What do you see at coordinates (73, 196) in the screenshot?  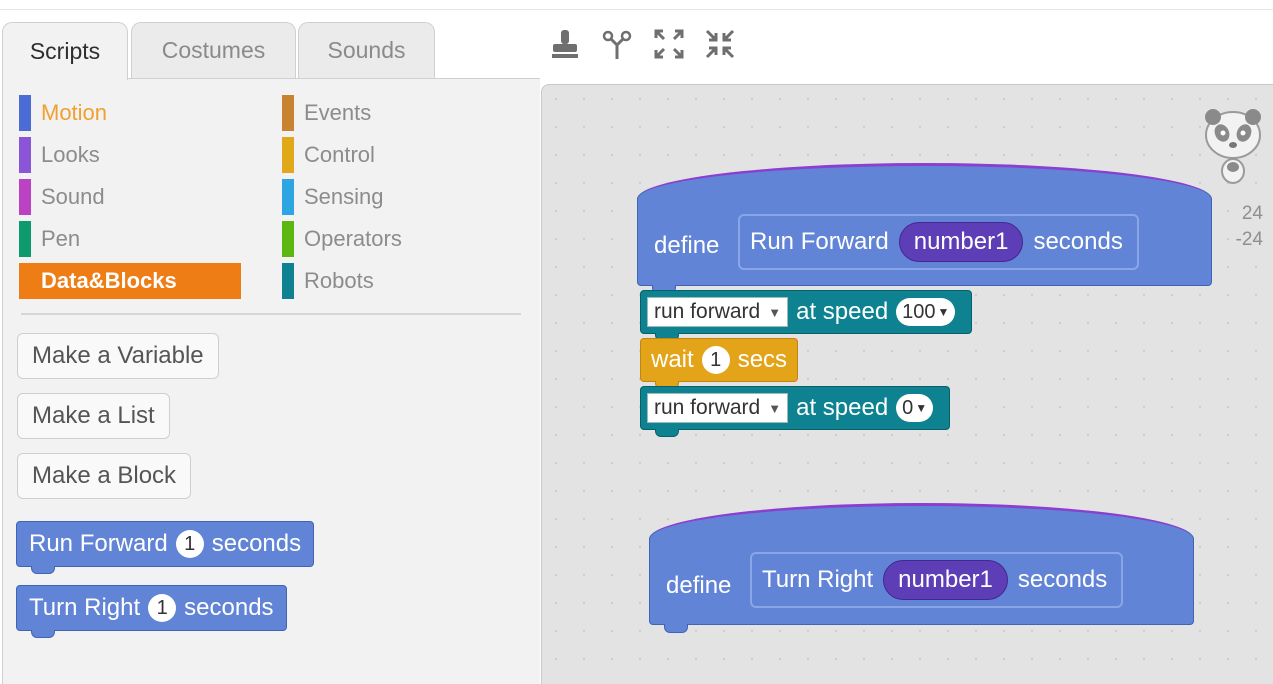 I see `category-label: Sound` at bounding box center [73, 196].